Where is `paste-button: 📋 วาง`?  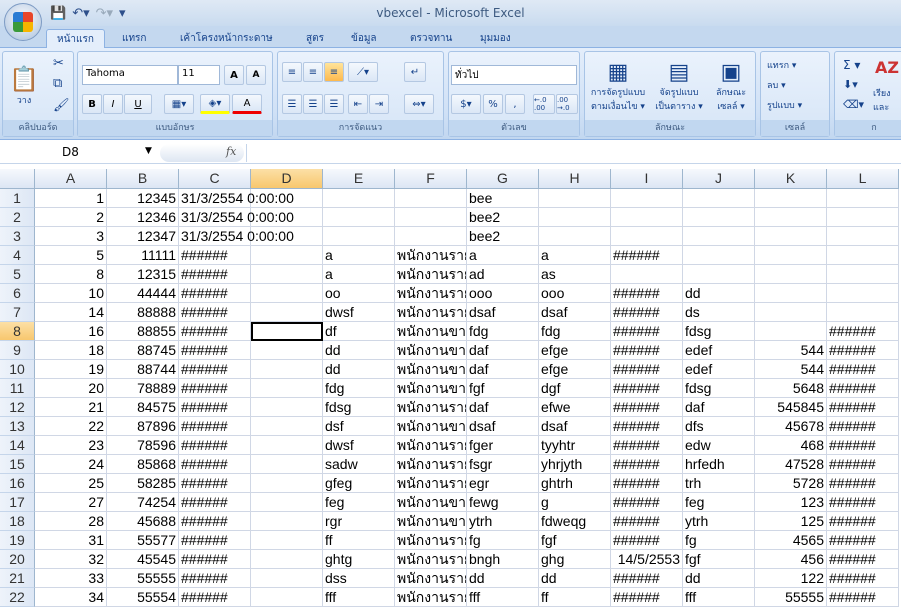 paste-button: 📋 วาง is located at coordinates (24, 86).